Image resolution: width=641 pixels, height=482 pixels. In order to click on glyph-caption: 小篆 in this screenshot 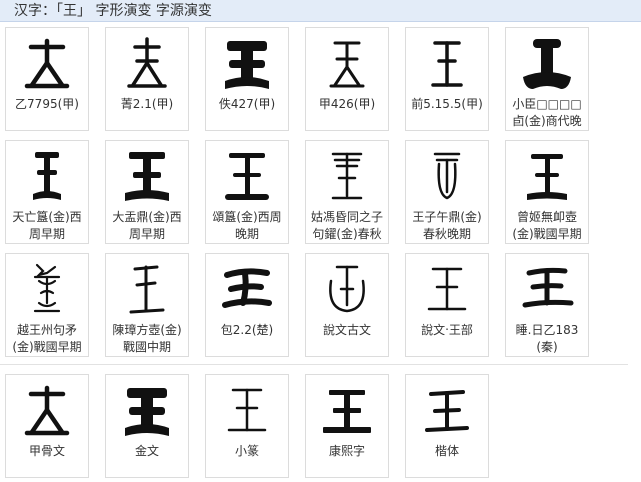, I will do `click(246, 451)`.